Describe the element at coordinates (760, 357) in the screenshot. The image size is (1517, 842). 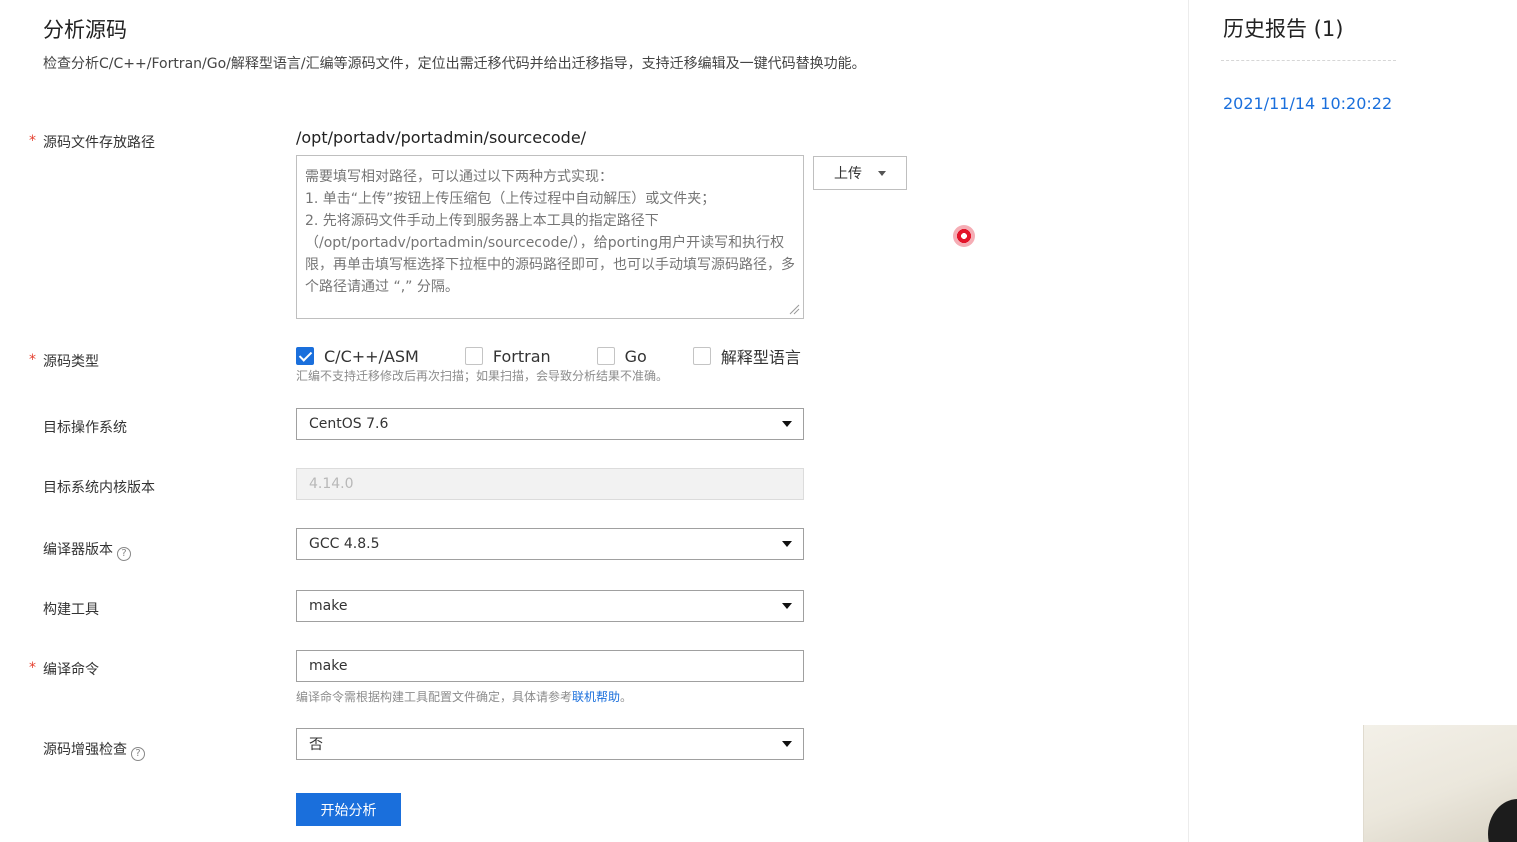
I see `checkbox-label: 解释型语言` at that location.